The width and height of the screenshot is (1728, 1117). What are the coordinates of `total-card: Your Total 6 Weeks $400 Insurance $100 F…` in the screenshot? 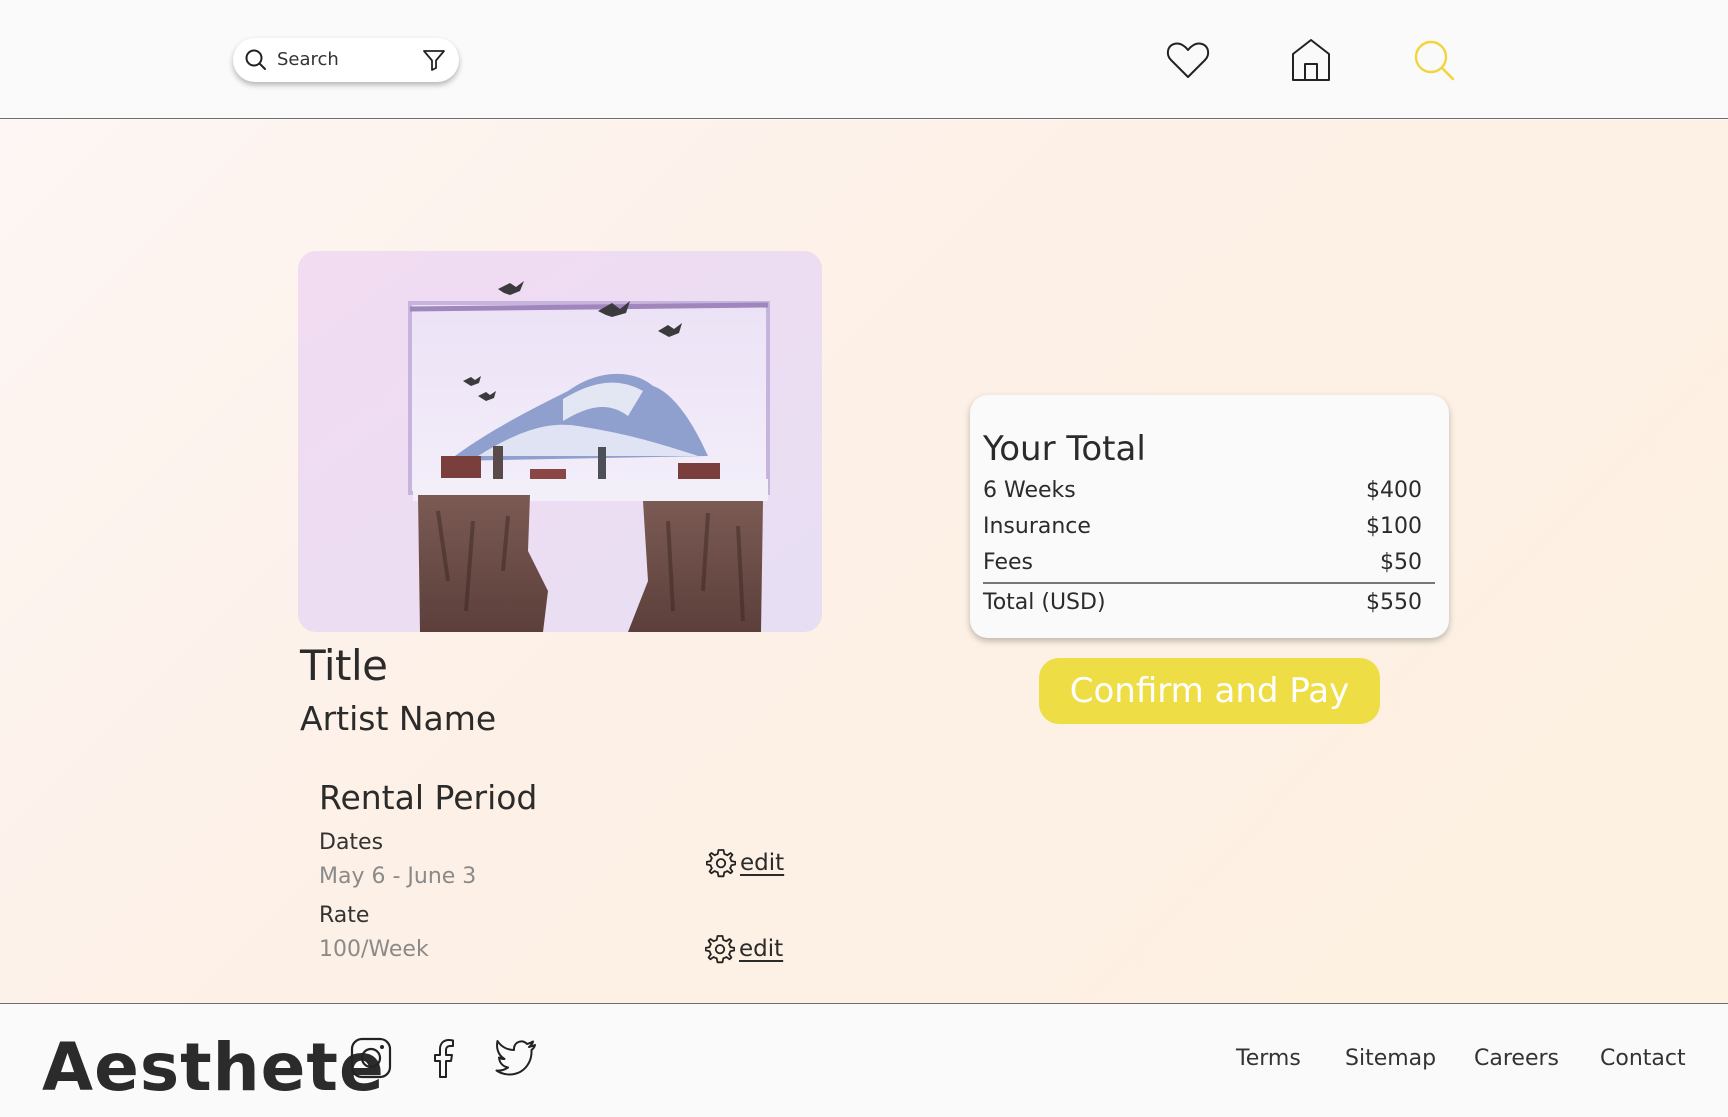 It's located at (1209, 516).